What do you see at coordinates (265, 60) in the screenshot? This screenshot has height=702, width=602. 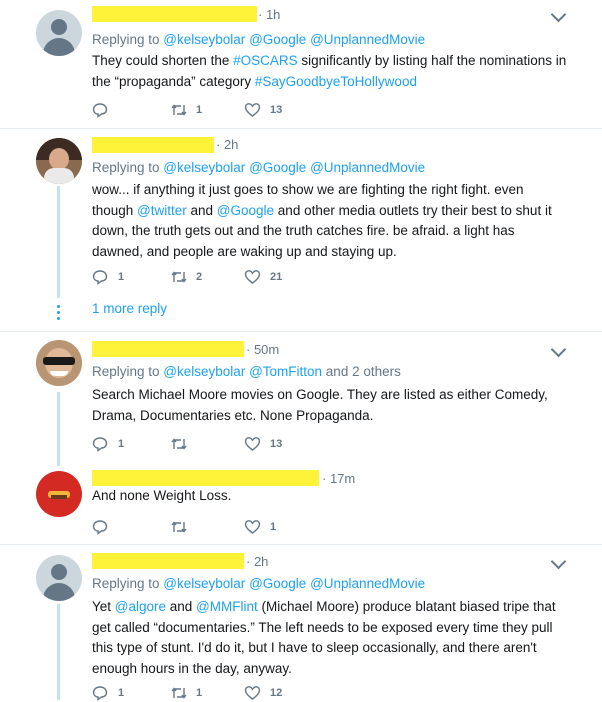 I see `hashtag-link: #OSCARS` at bounding box center [265, 60].